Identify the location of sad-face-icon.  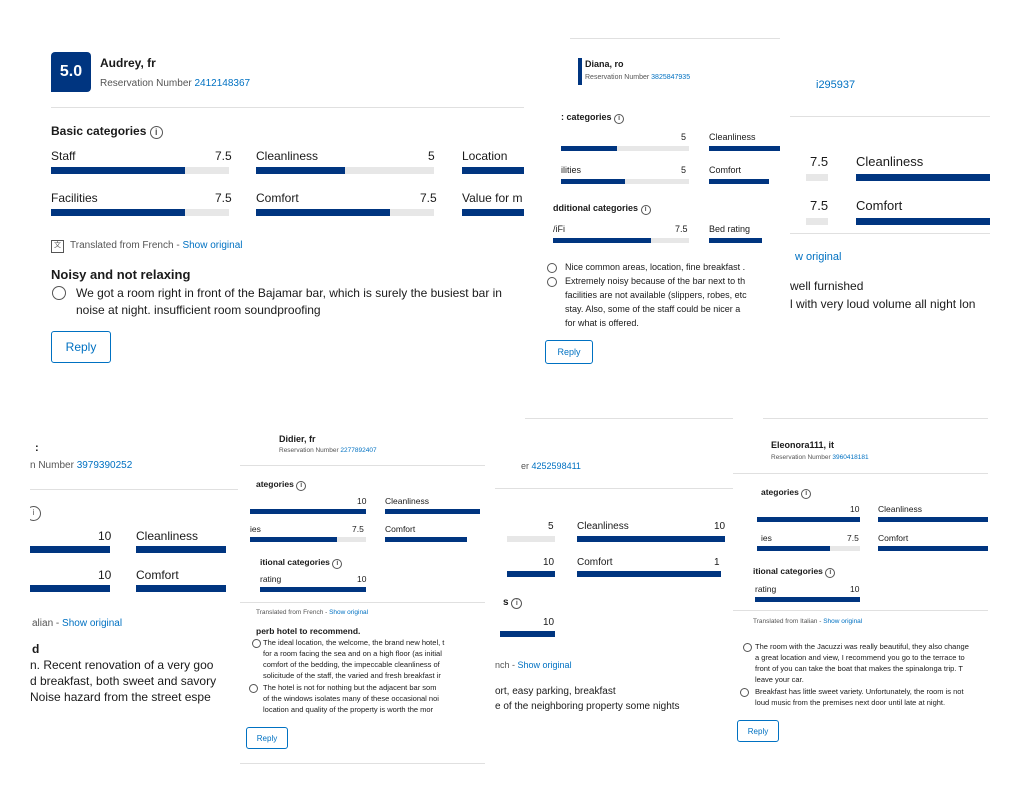
(59, 293).